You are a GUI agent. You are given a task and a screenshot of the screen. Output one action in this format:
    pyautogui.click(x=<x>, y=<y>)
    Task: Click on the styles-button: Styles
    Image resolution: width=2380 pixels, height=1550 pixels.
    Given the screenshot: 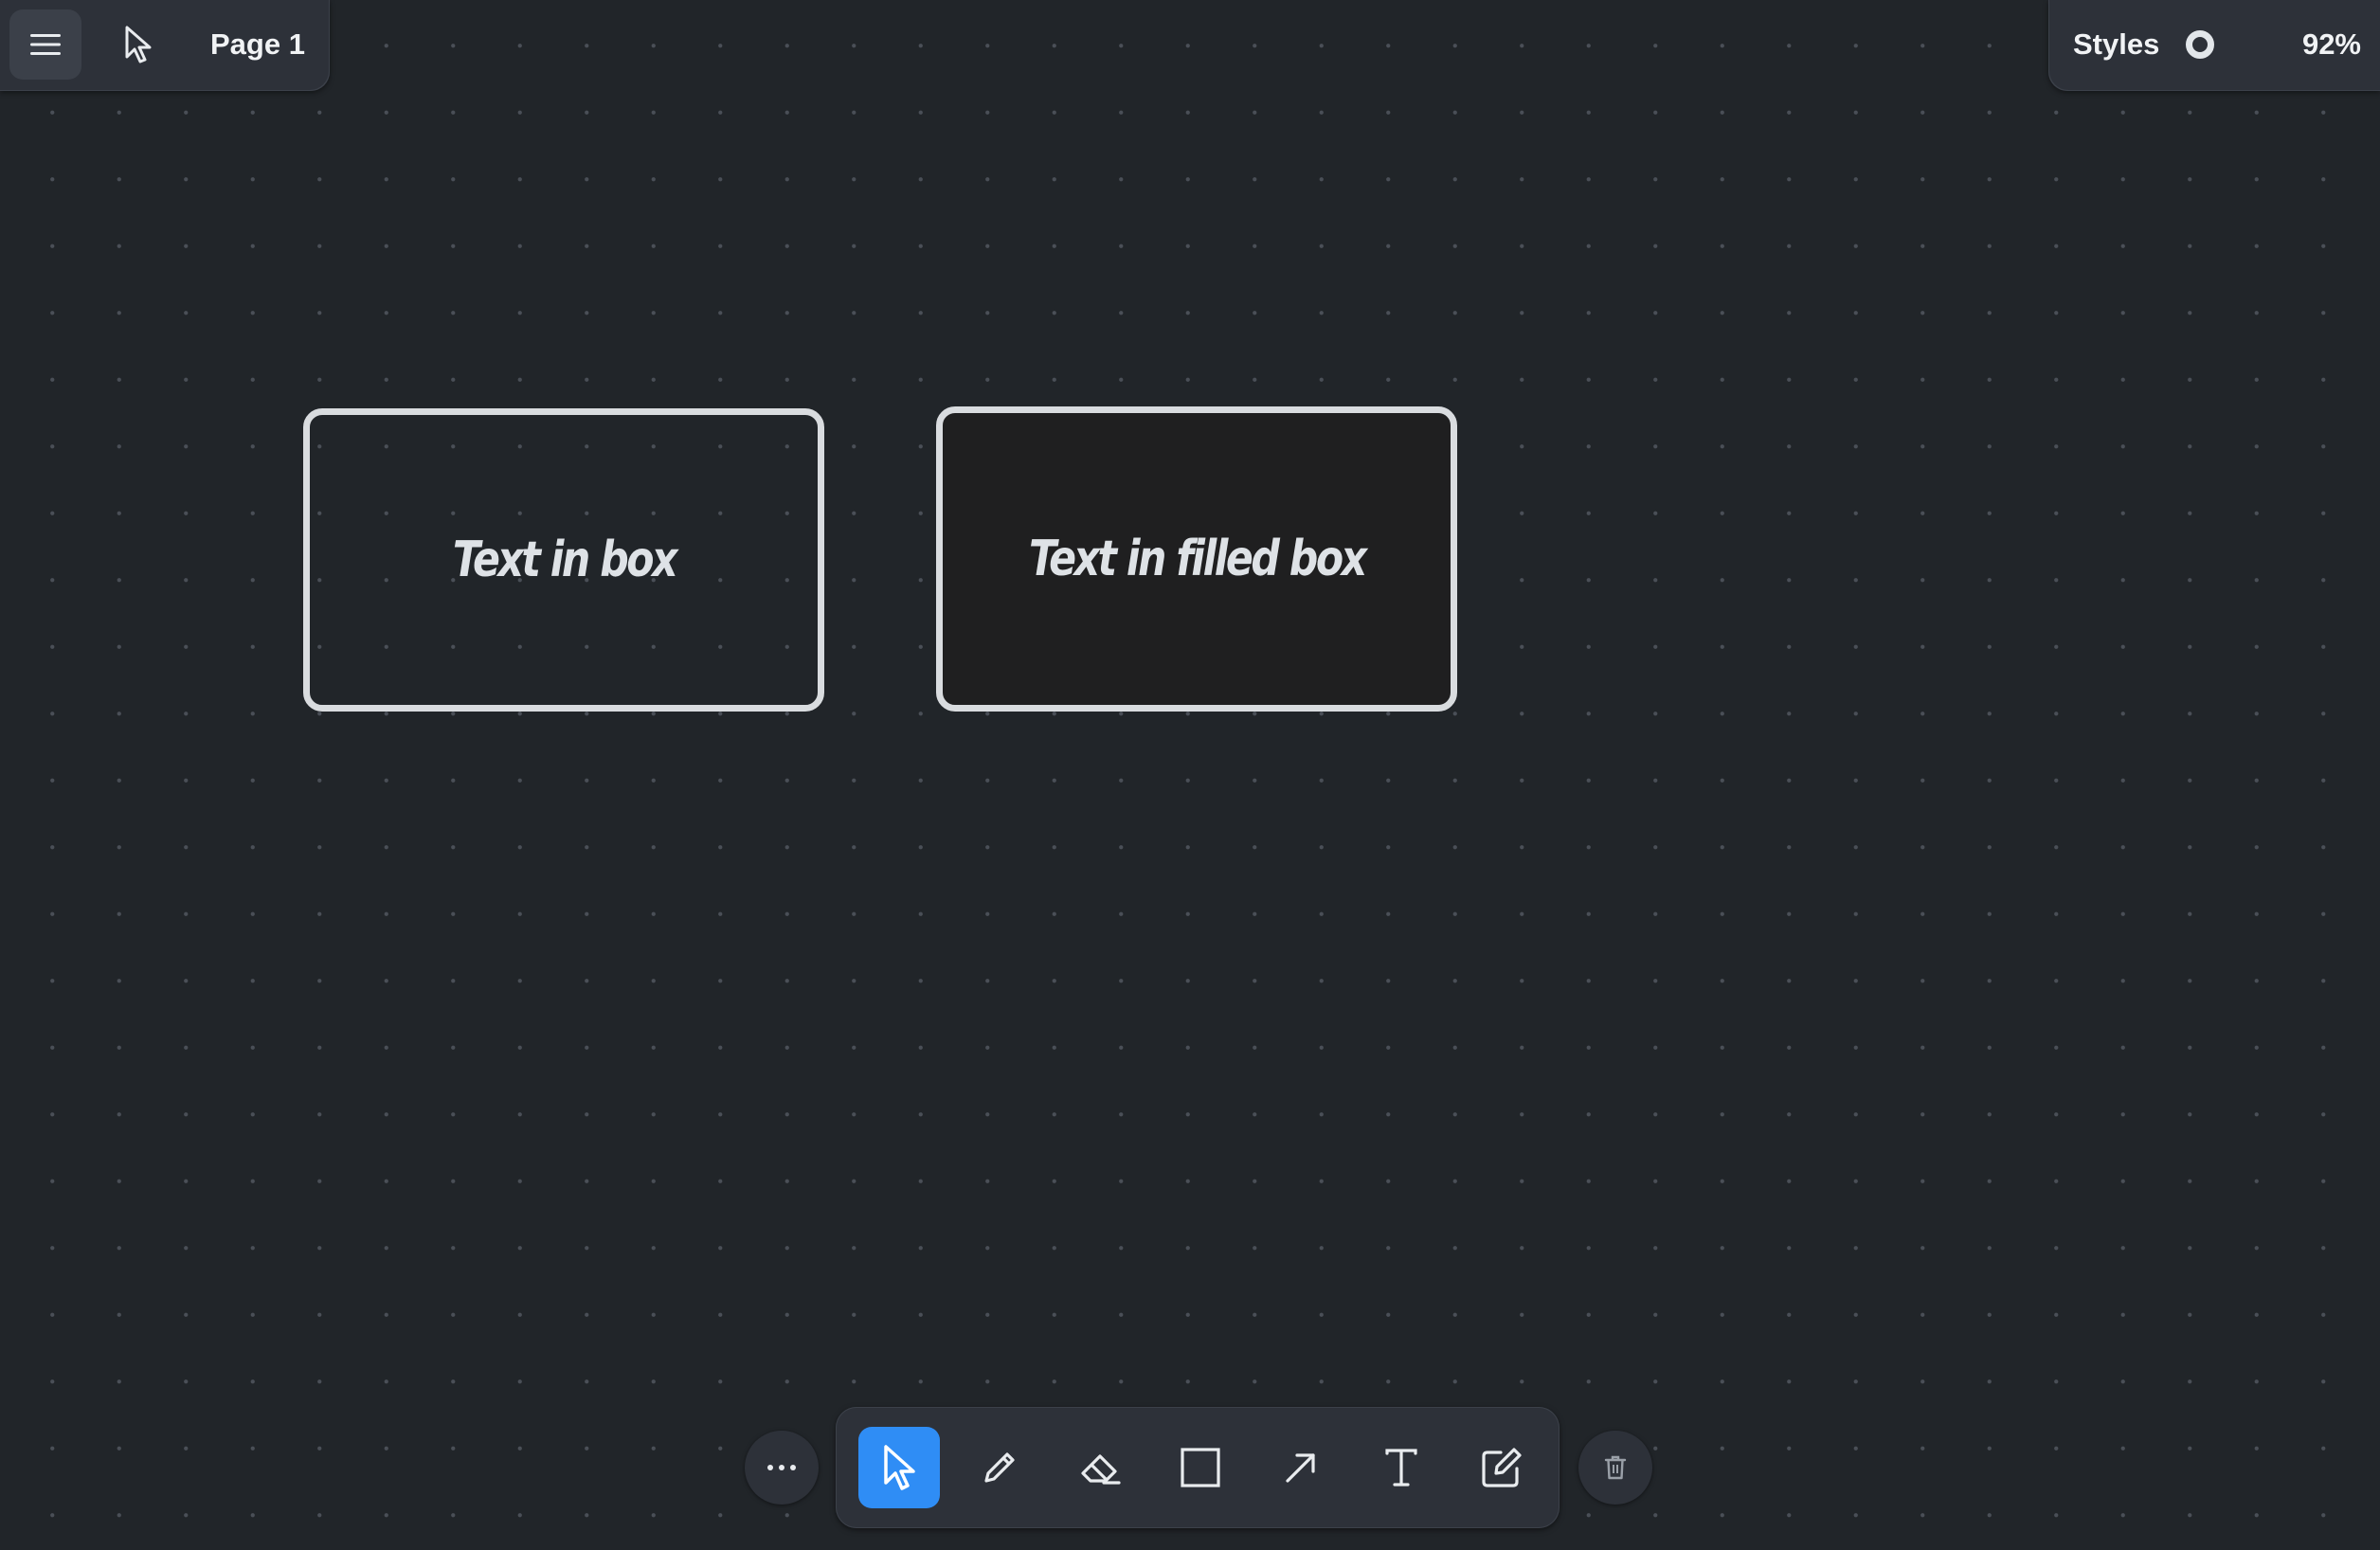 What is the action you would take?
    pyautogui.click(x=2144, y=44)
    